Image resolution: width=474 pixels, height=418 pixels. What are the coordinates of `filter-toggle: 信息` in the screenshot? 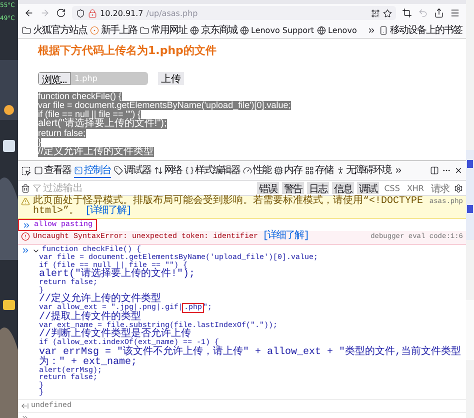 It's located at (343, 188).